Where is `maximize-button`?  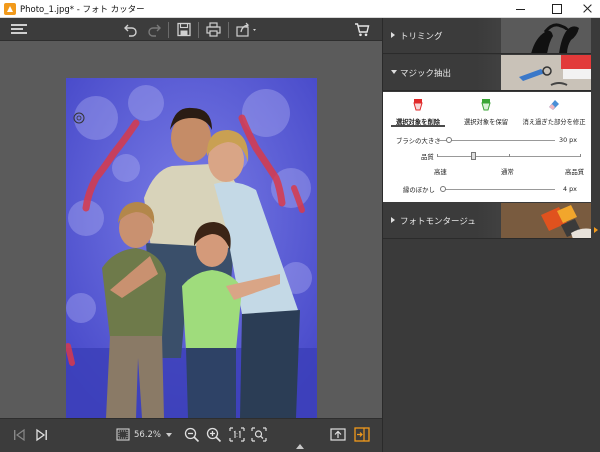 maximize-button is located at coordinates (556, 9).